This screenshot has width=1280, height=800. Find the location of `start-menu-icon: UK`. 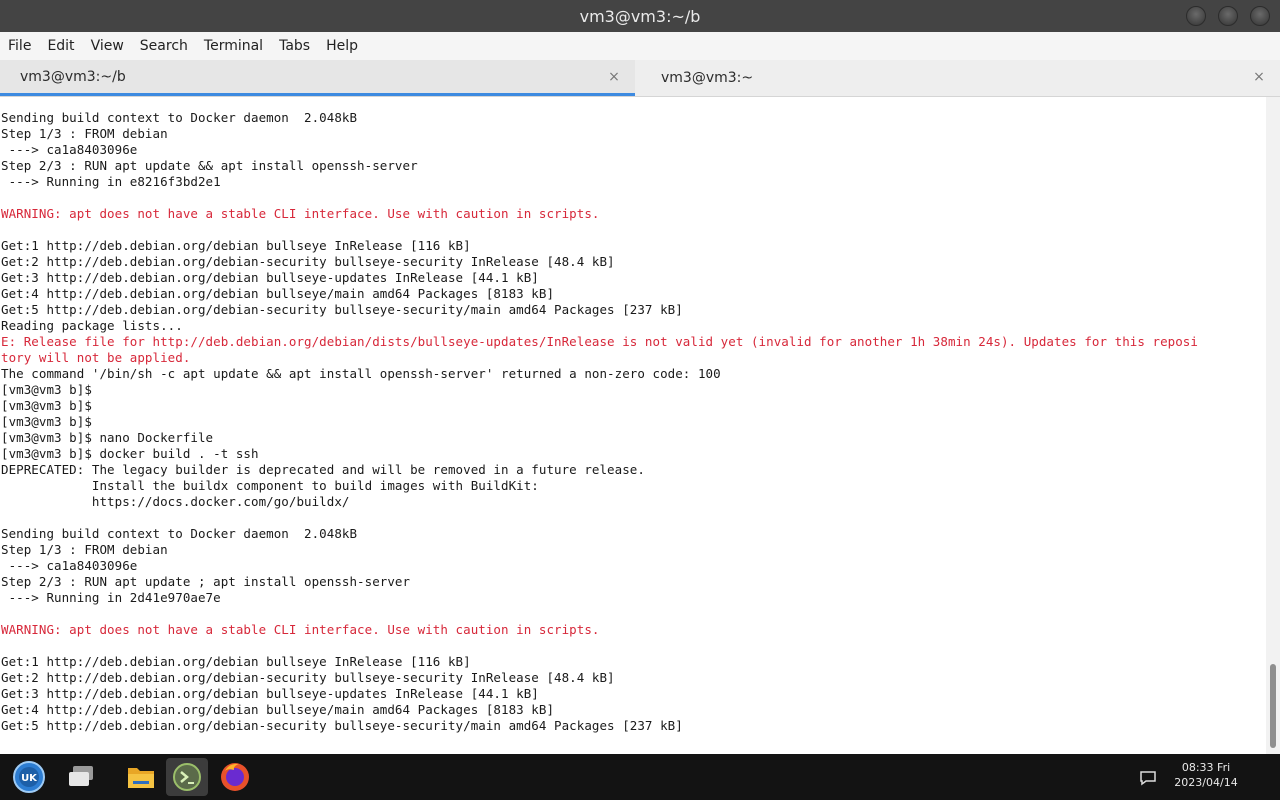

start-menu-icon: UK is located at coordinates (29, 777).